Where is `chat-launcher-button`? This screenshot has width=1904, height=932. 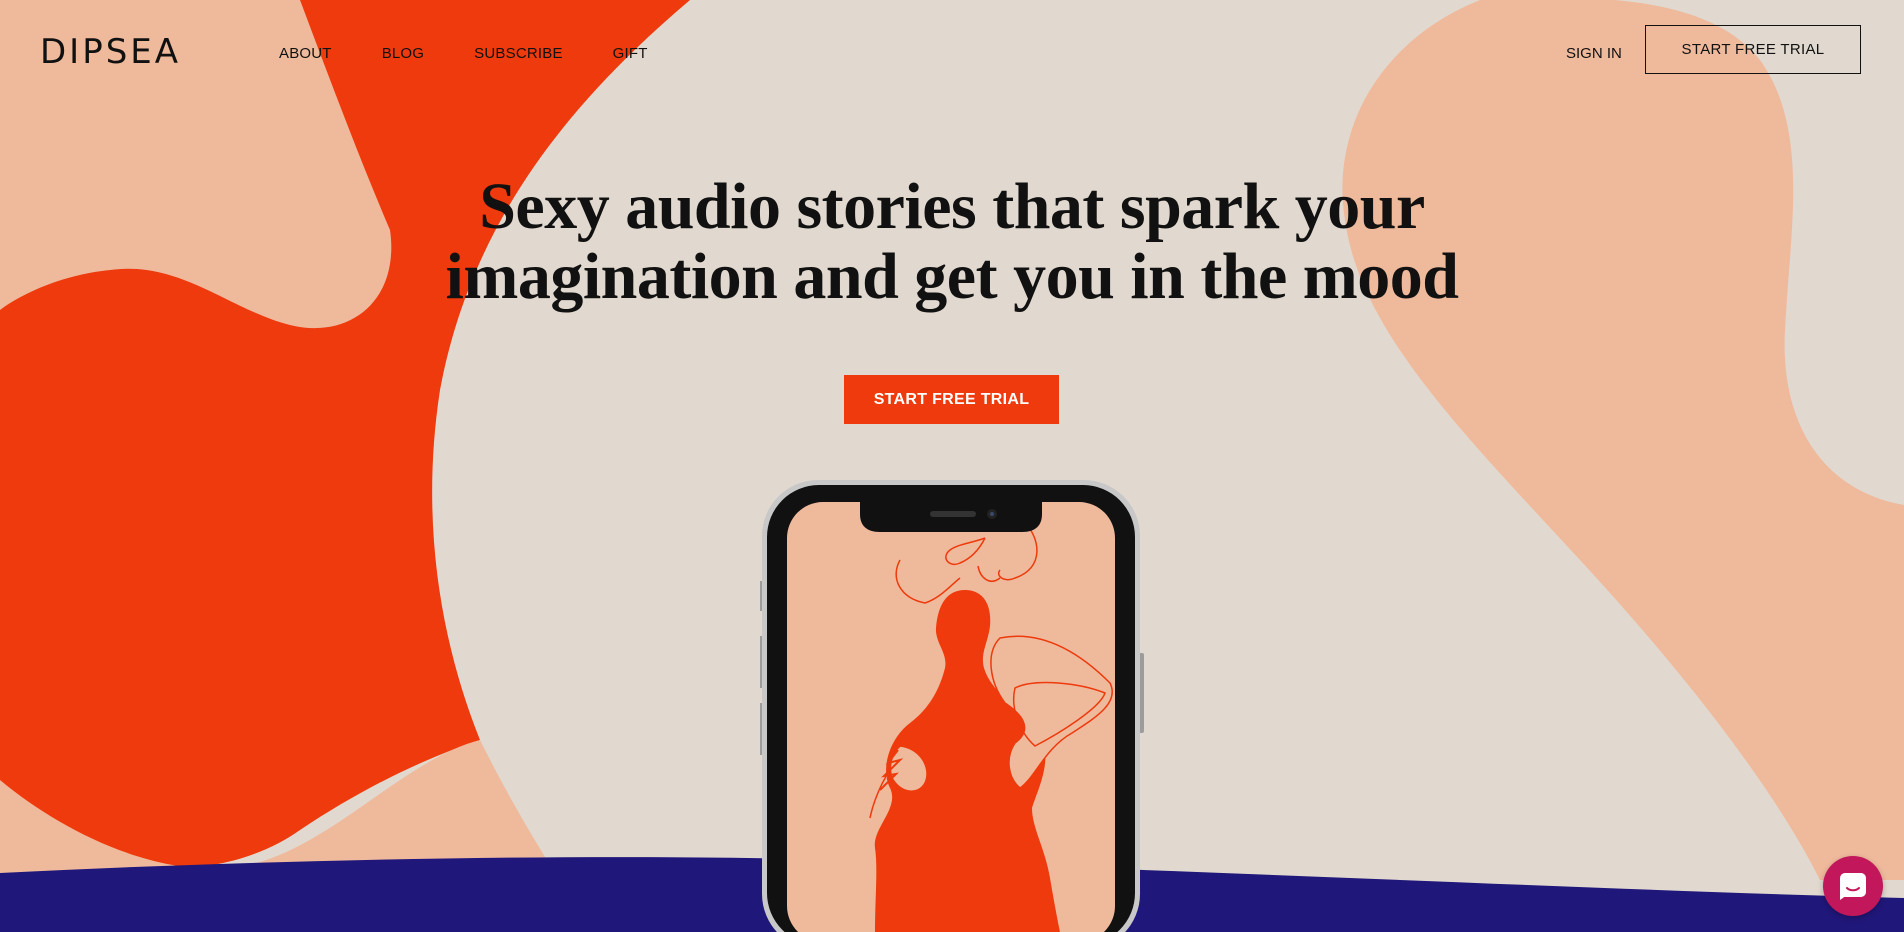
chat-launcher-button is located at coordinates (1853, 886).